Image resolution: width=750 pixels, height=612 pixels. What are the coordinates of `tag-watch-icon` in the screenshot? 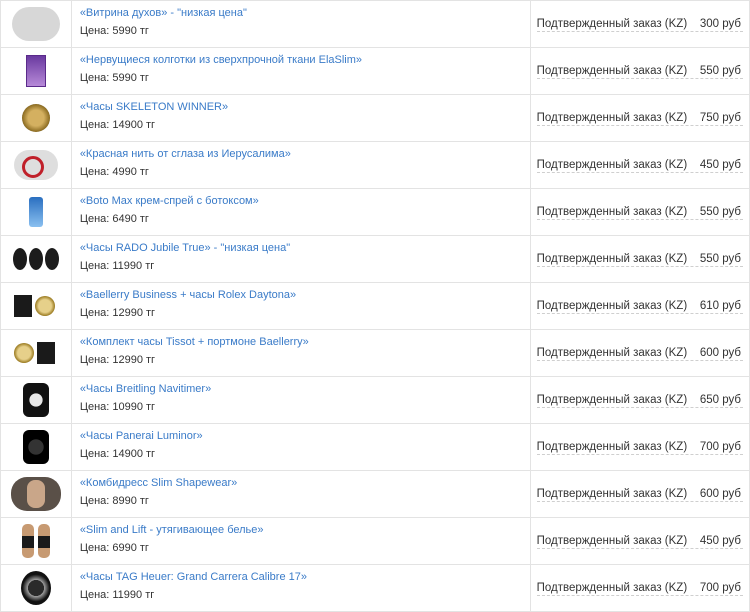 It's located at (35, 588).